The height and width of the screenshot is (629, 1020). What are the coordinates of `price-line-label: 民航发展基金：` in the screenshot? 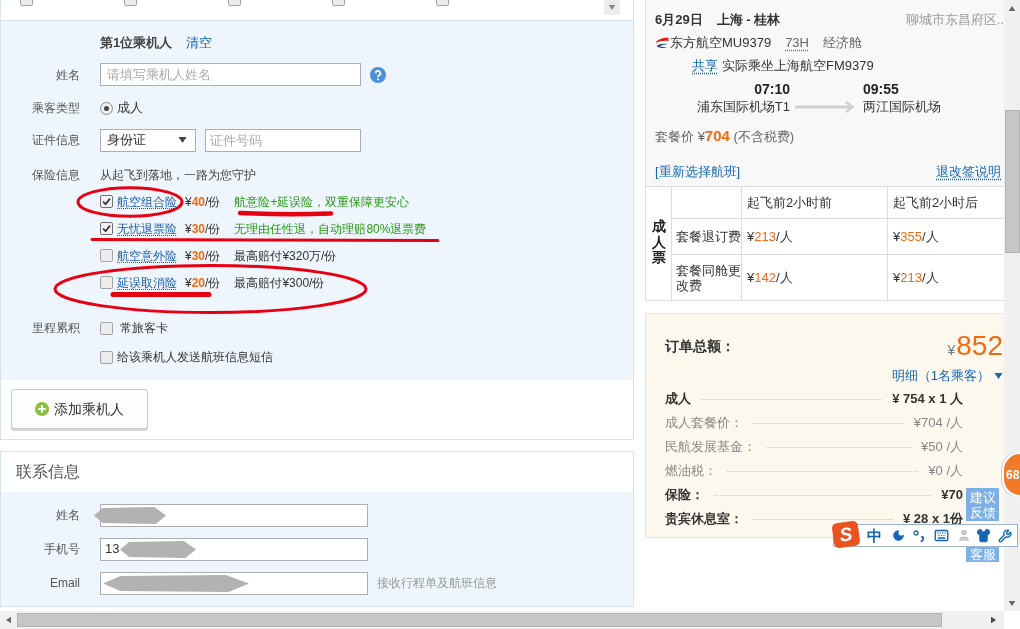 It's located at (710, 447).